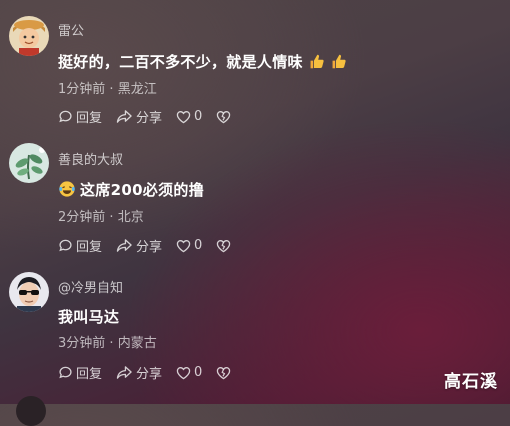  I want to click on watermark: 高石溪, so click(471, 382).